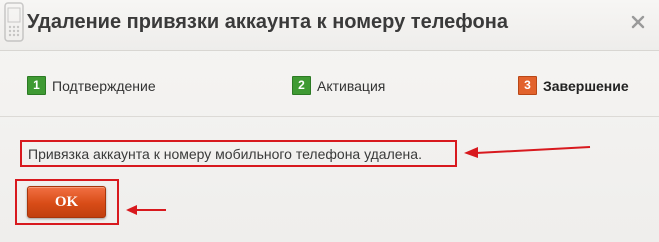  What do you see at coordinates (301, 85) in the screenshot?
I see `step-number: 2` at bounding box center [301, 85].